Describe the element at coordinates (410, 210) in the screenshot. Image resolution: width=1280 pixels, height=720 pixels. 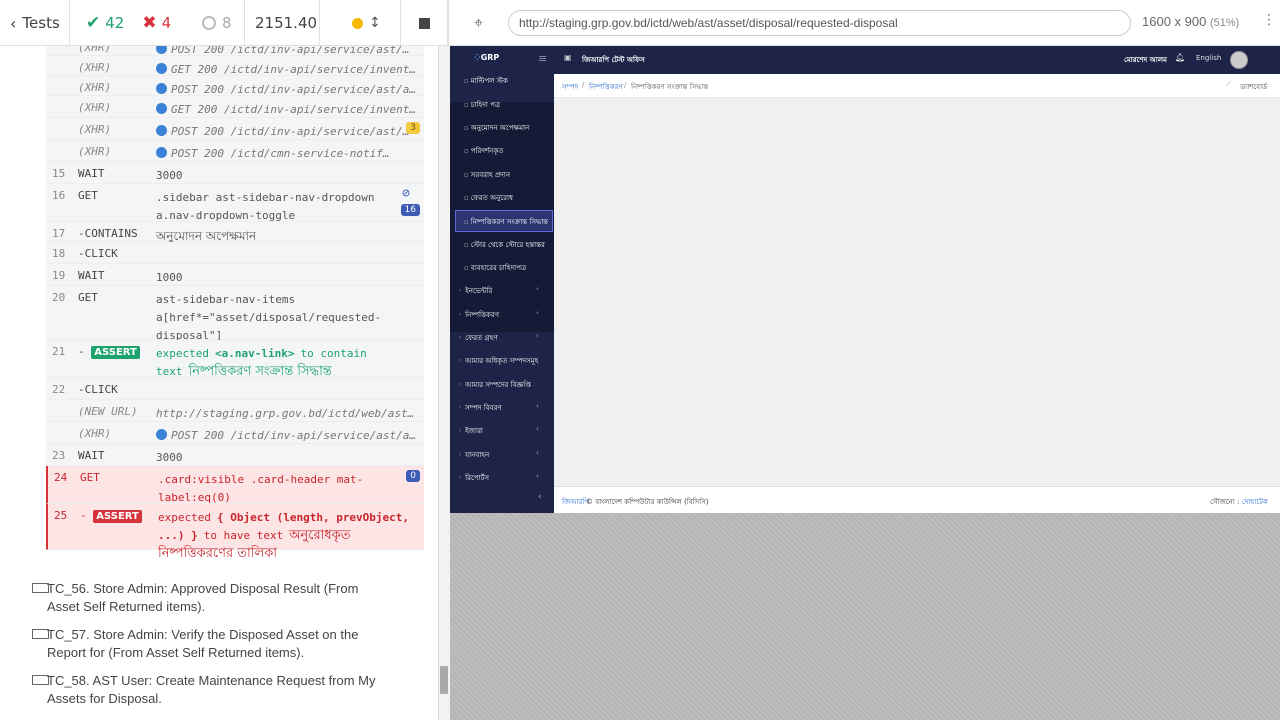
I see `command-count-badge: 16` at that location.